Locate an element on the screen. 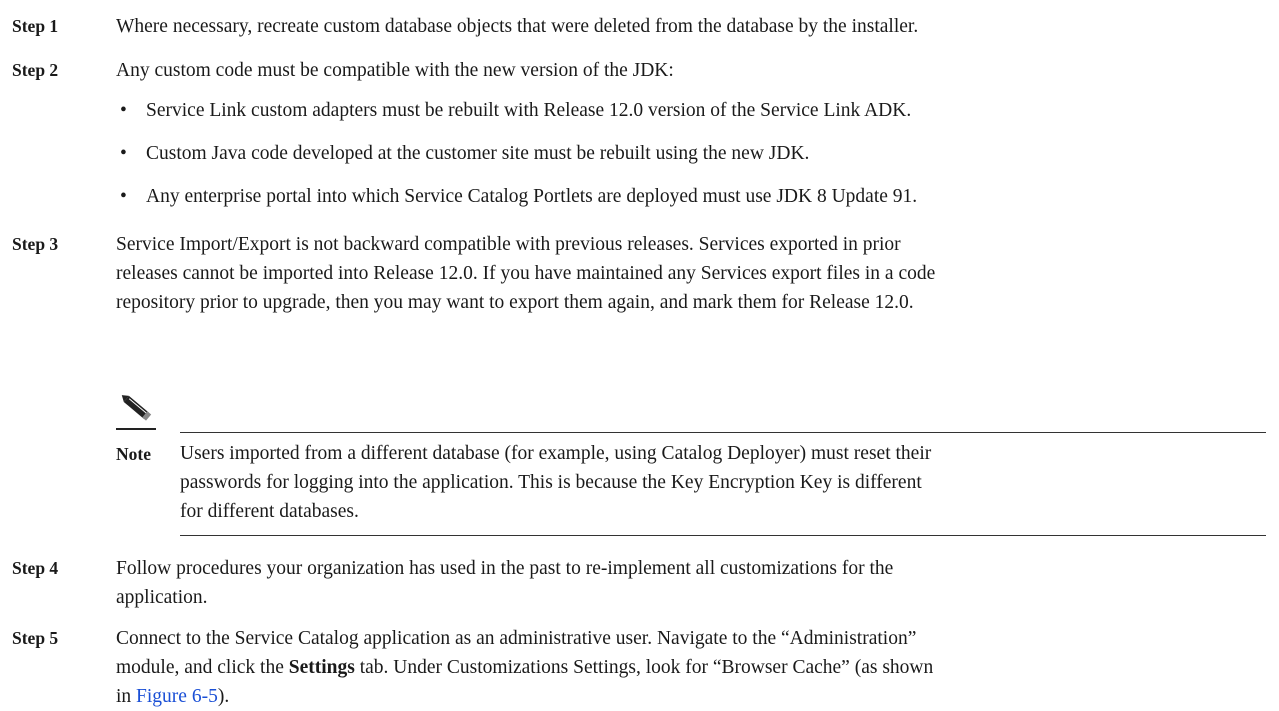  text-line: in Figure 6-5). is located at coordinates (696, 696).